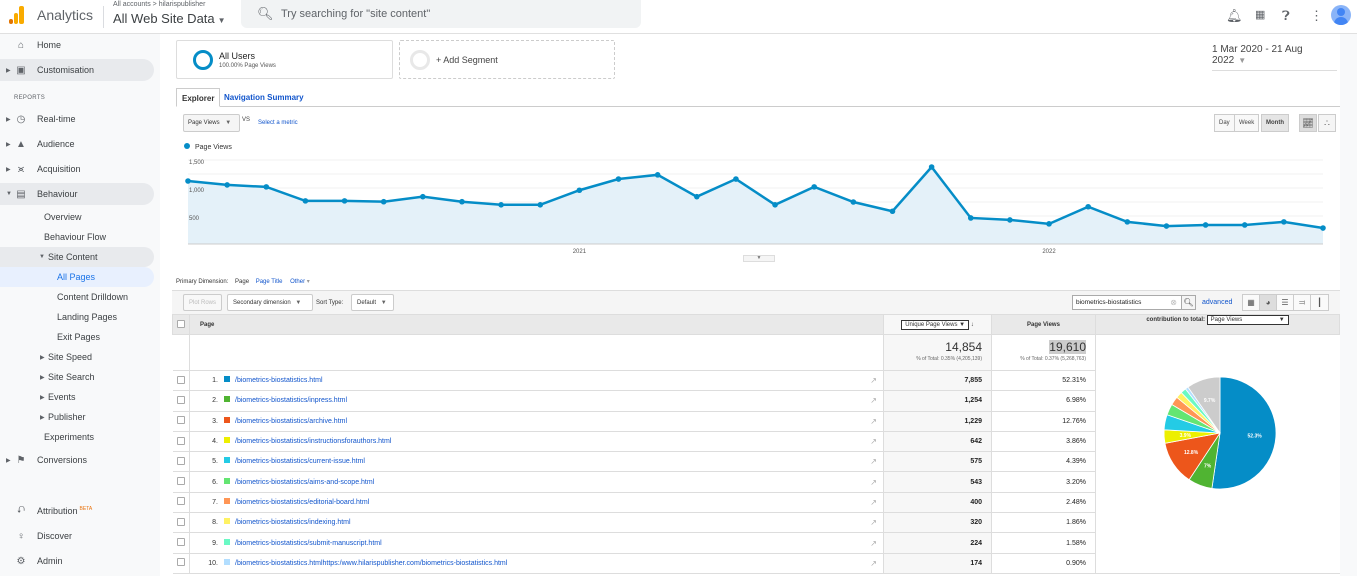  What do you see at coordinates (198, 97) in the screenshot?
I see `tab-explorer: Explorer` at bounding box center [198, 97].